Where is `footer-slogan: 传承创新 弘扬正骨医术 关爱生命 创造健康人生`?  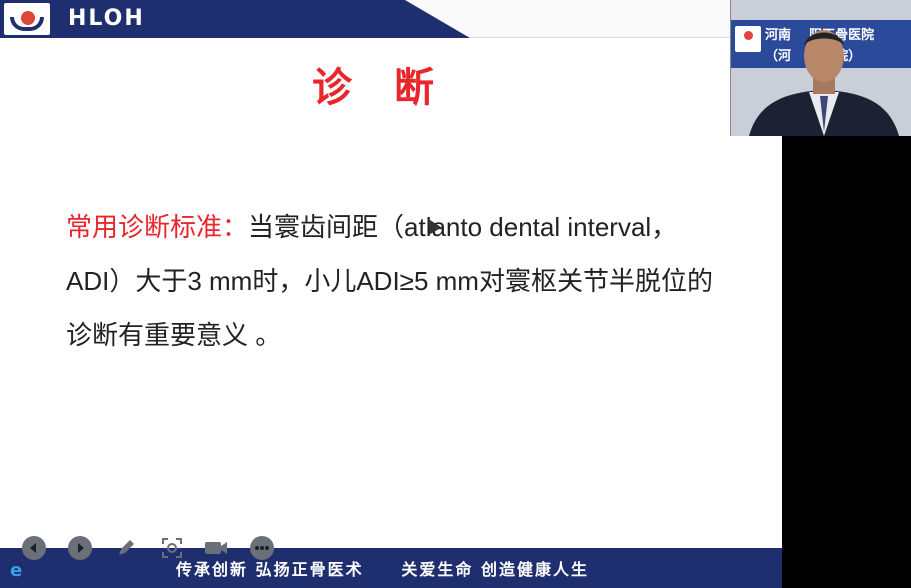 footer-slogan: 传承创新 弘扬正骨医术 关爱生命 创造健康人生 is located at coordinates (382, 569).